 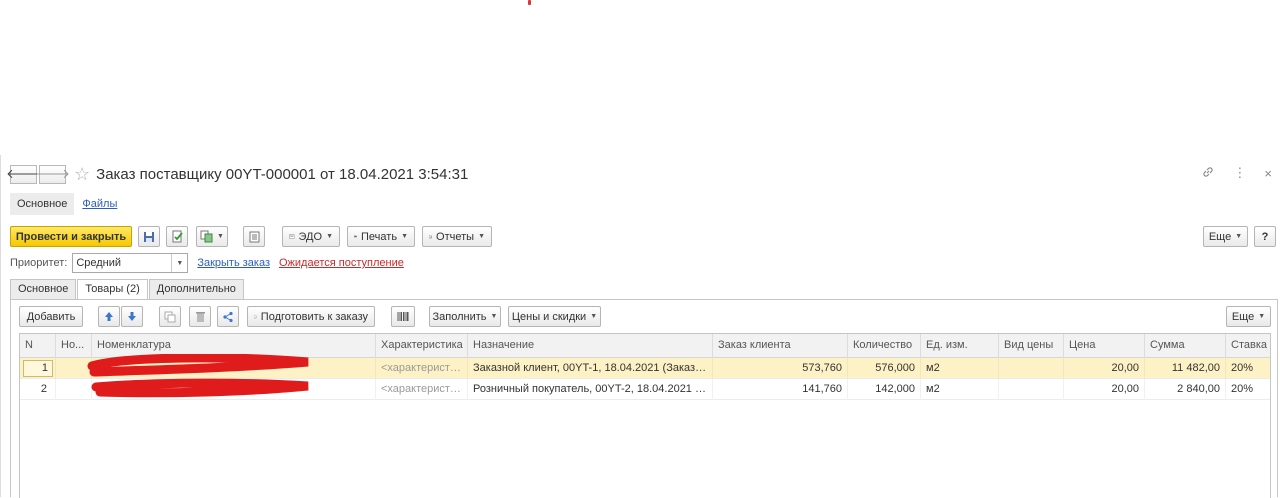 I want to click on goods-more-button: Еще ▼, so click(x=1248, y=316).